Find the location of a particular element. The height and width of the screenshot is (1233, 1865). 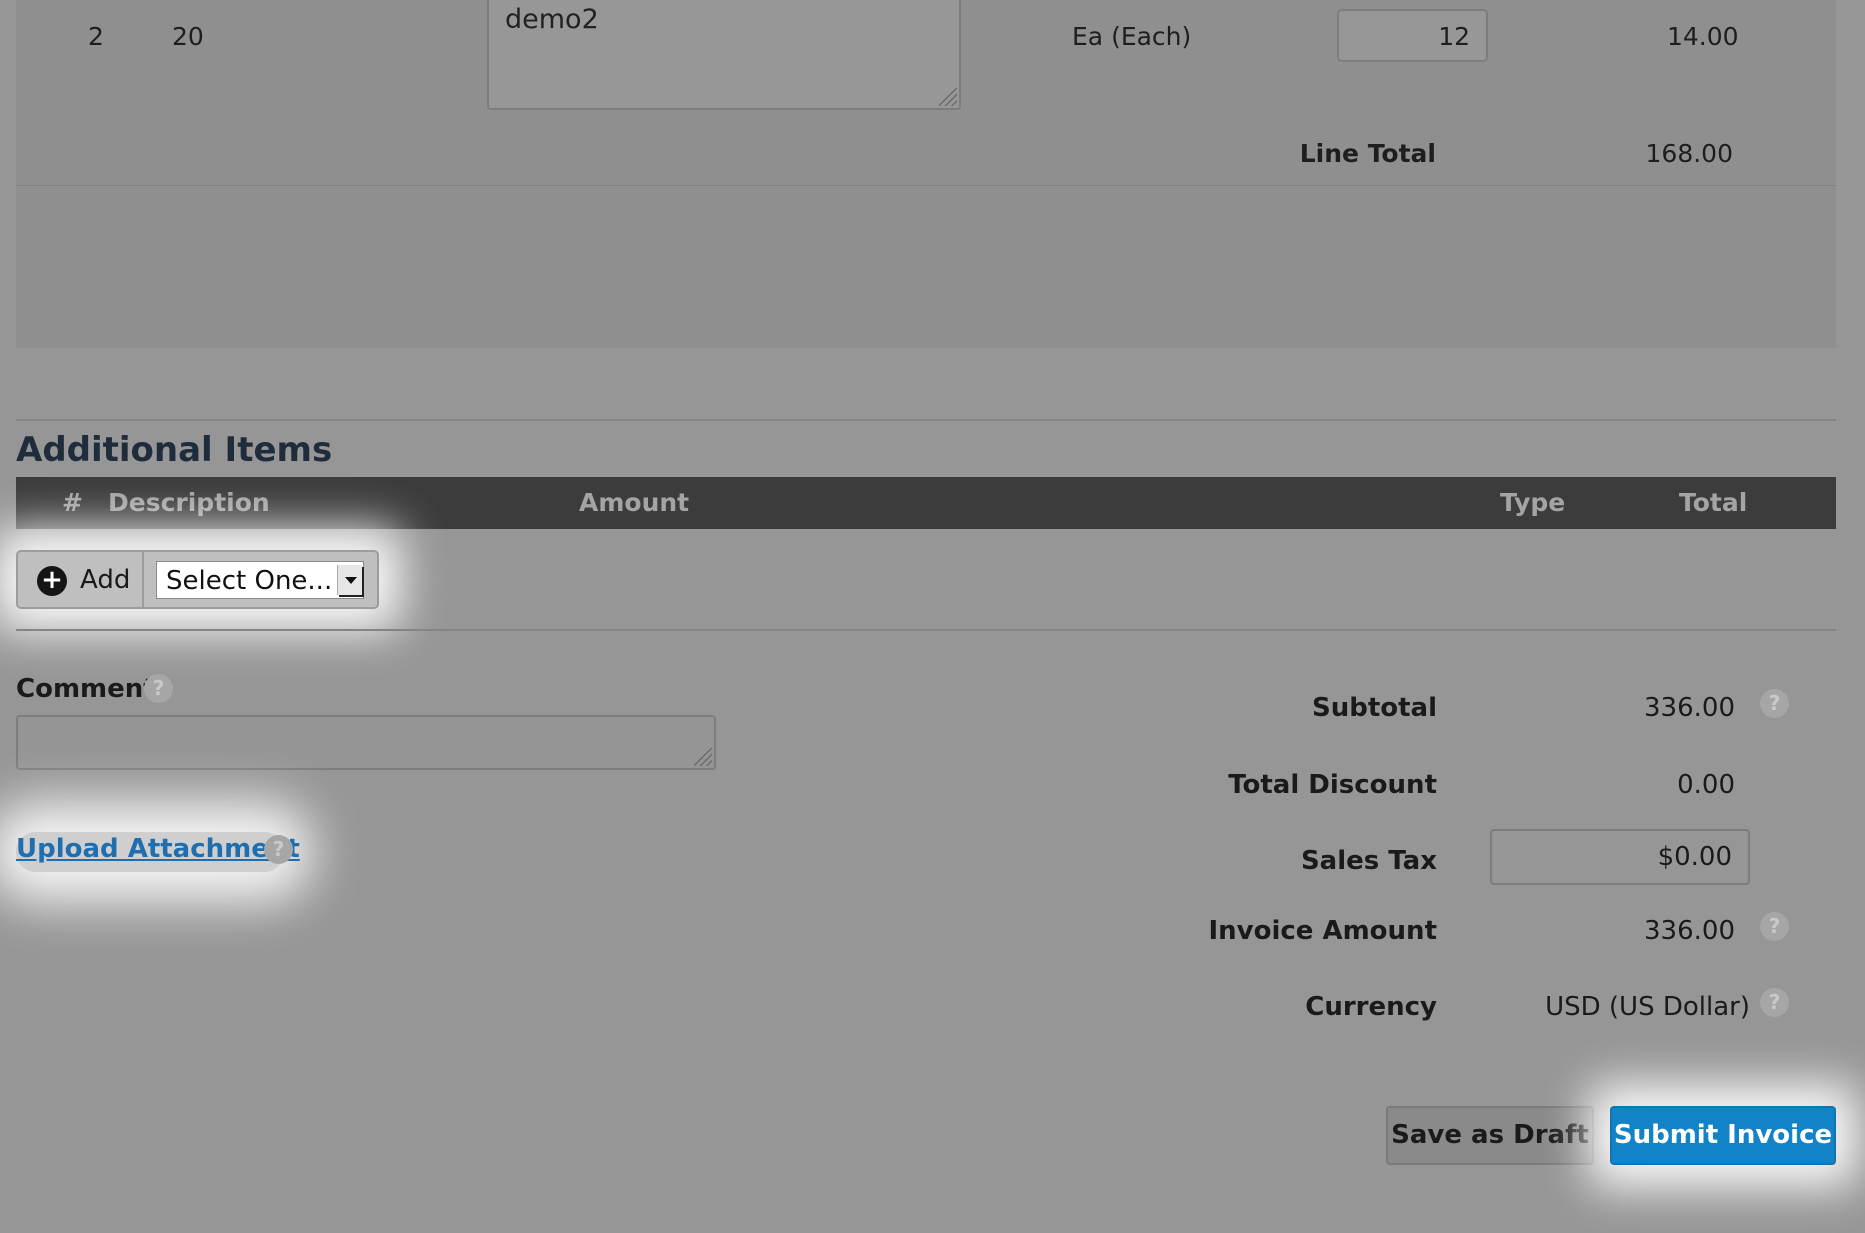

upload-attachment-link: Upload Attachment is located at coordinates (158, 849).